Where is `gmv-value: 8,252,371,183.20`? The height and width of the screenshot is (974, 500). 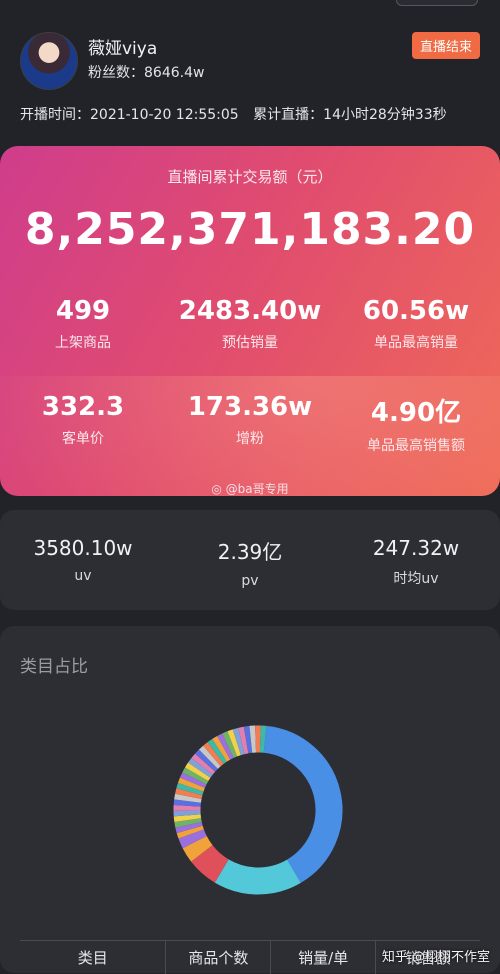
gmv-value: 8,252,371,183.20 is located at coordinates (250, 229).